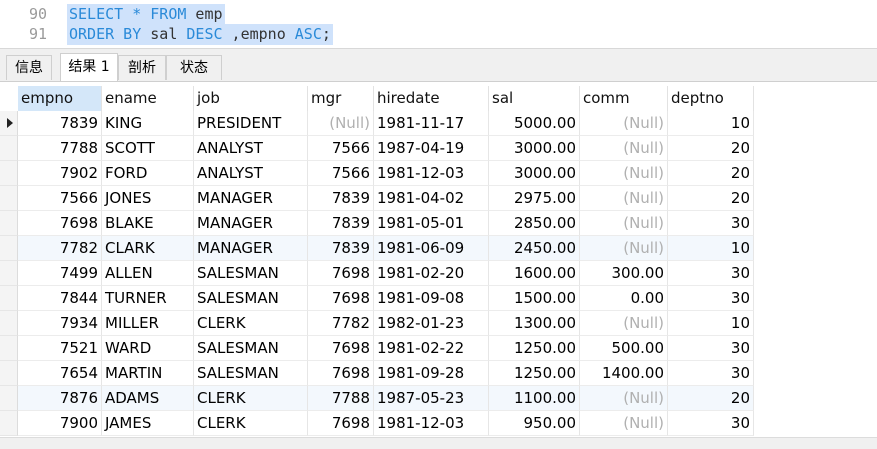 The width and height of the screenshot is (877, 449). What do you see at coordinates (60, 298) in the screenshot?
I see `cell-empno: 7844` at bounding box center [60, 298].